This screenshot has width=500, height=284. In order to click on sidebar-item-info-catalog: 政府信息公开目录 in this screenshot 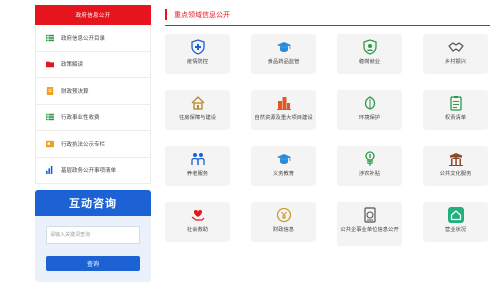, I will do `click(93, 38)`.